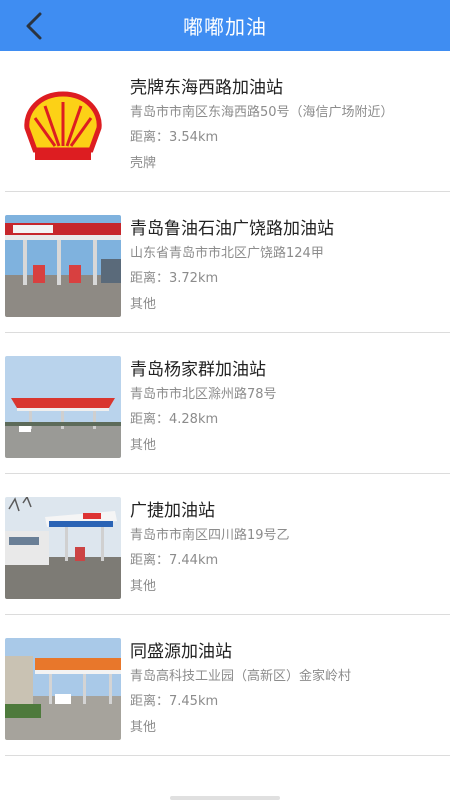 The width and height of the screenshot is (450, 800). I want to click on scroll-edge-indicator, so click(225, 798).